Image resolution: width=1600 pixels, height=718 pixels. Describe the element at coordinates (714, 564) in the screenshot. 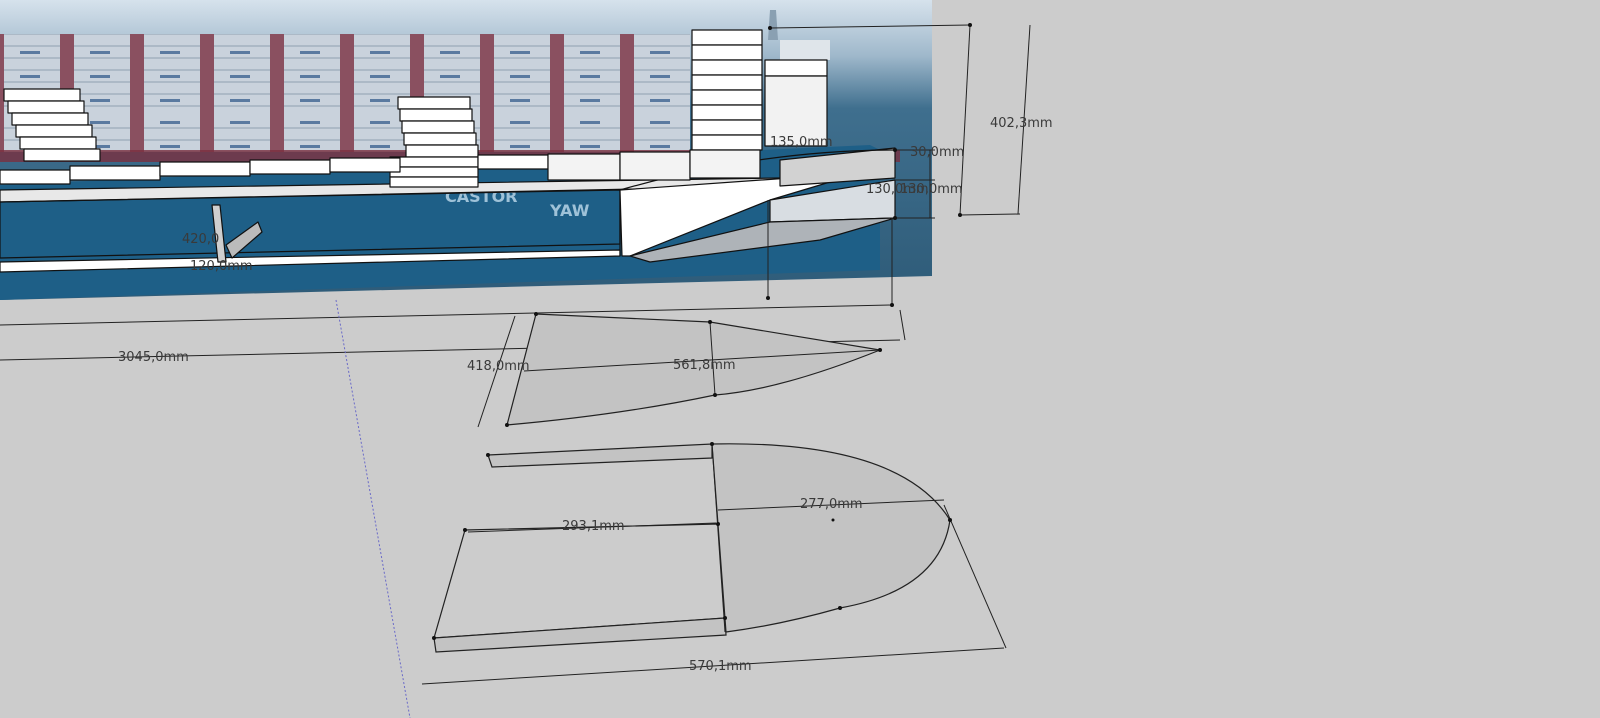

I see `bow-plate-part` at that location.